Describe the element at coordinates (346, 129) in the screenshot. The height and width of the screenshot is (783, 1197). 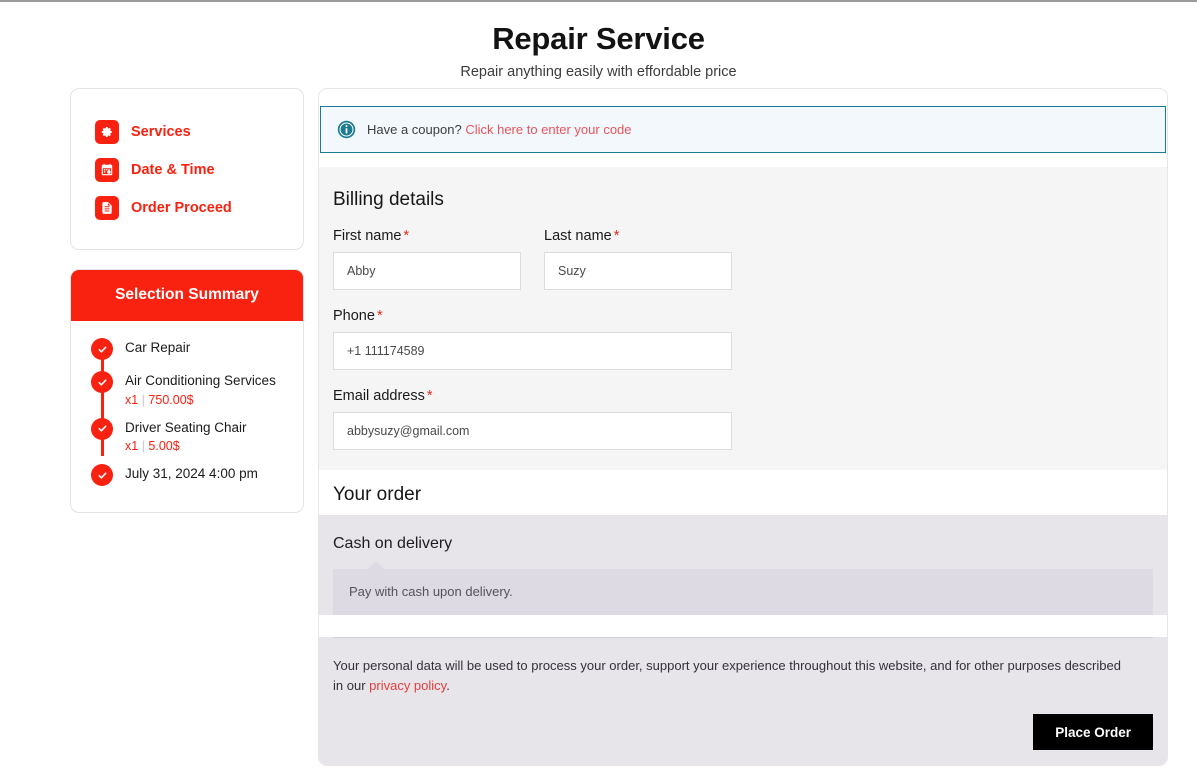
I see `info-icon` at that location.